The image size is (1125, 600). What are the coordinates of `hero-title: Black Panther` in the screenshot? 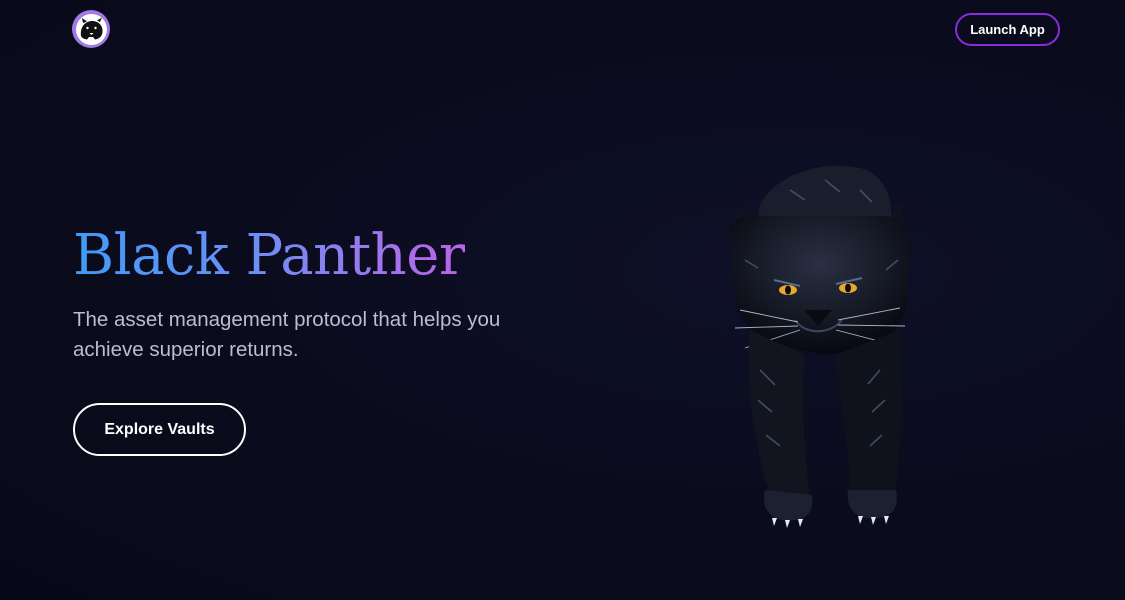 It's located at (269, 256).